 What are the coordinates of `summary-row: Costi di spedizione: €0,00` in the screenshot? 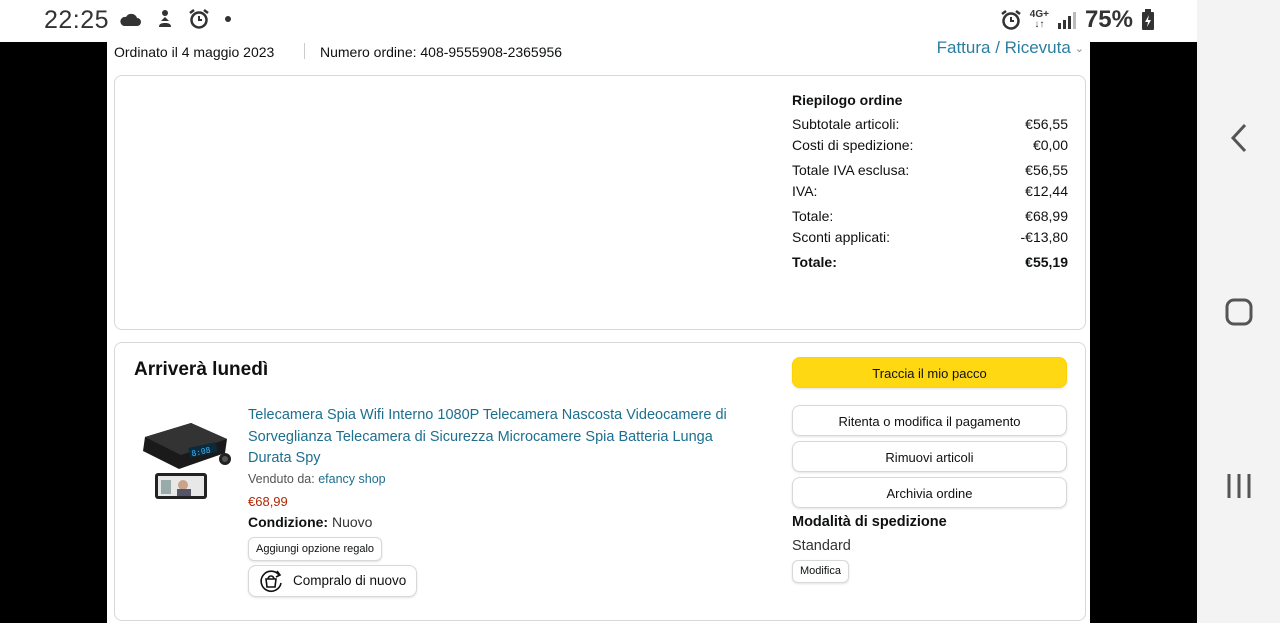 It's located at (930, 145).